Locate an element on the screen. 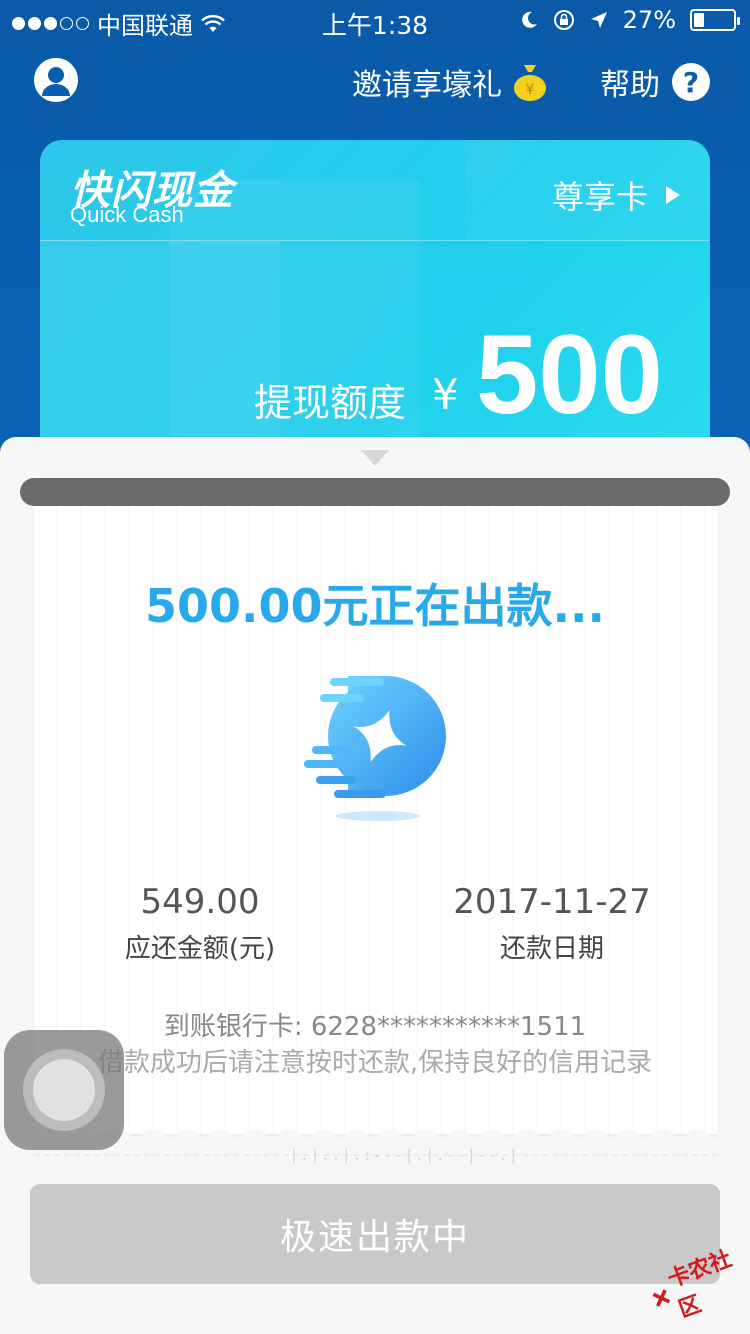  assistive-touch-button is located at coordinates (64, 1090).